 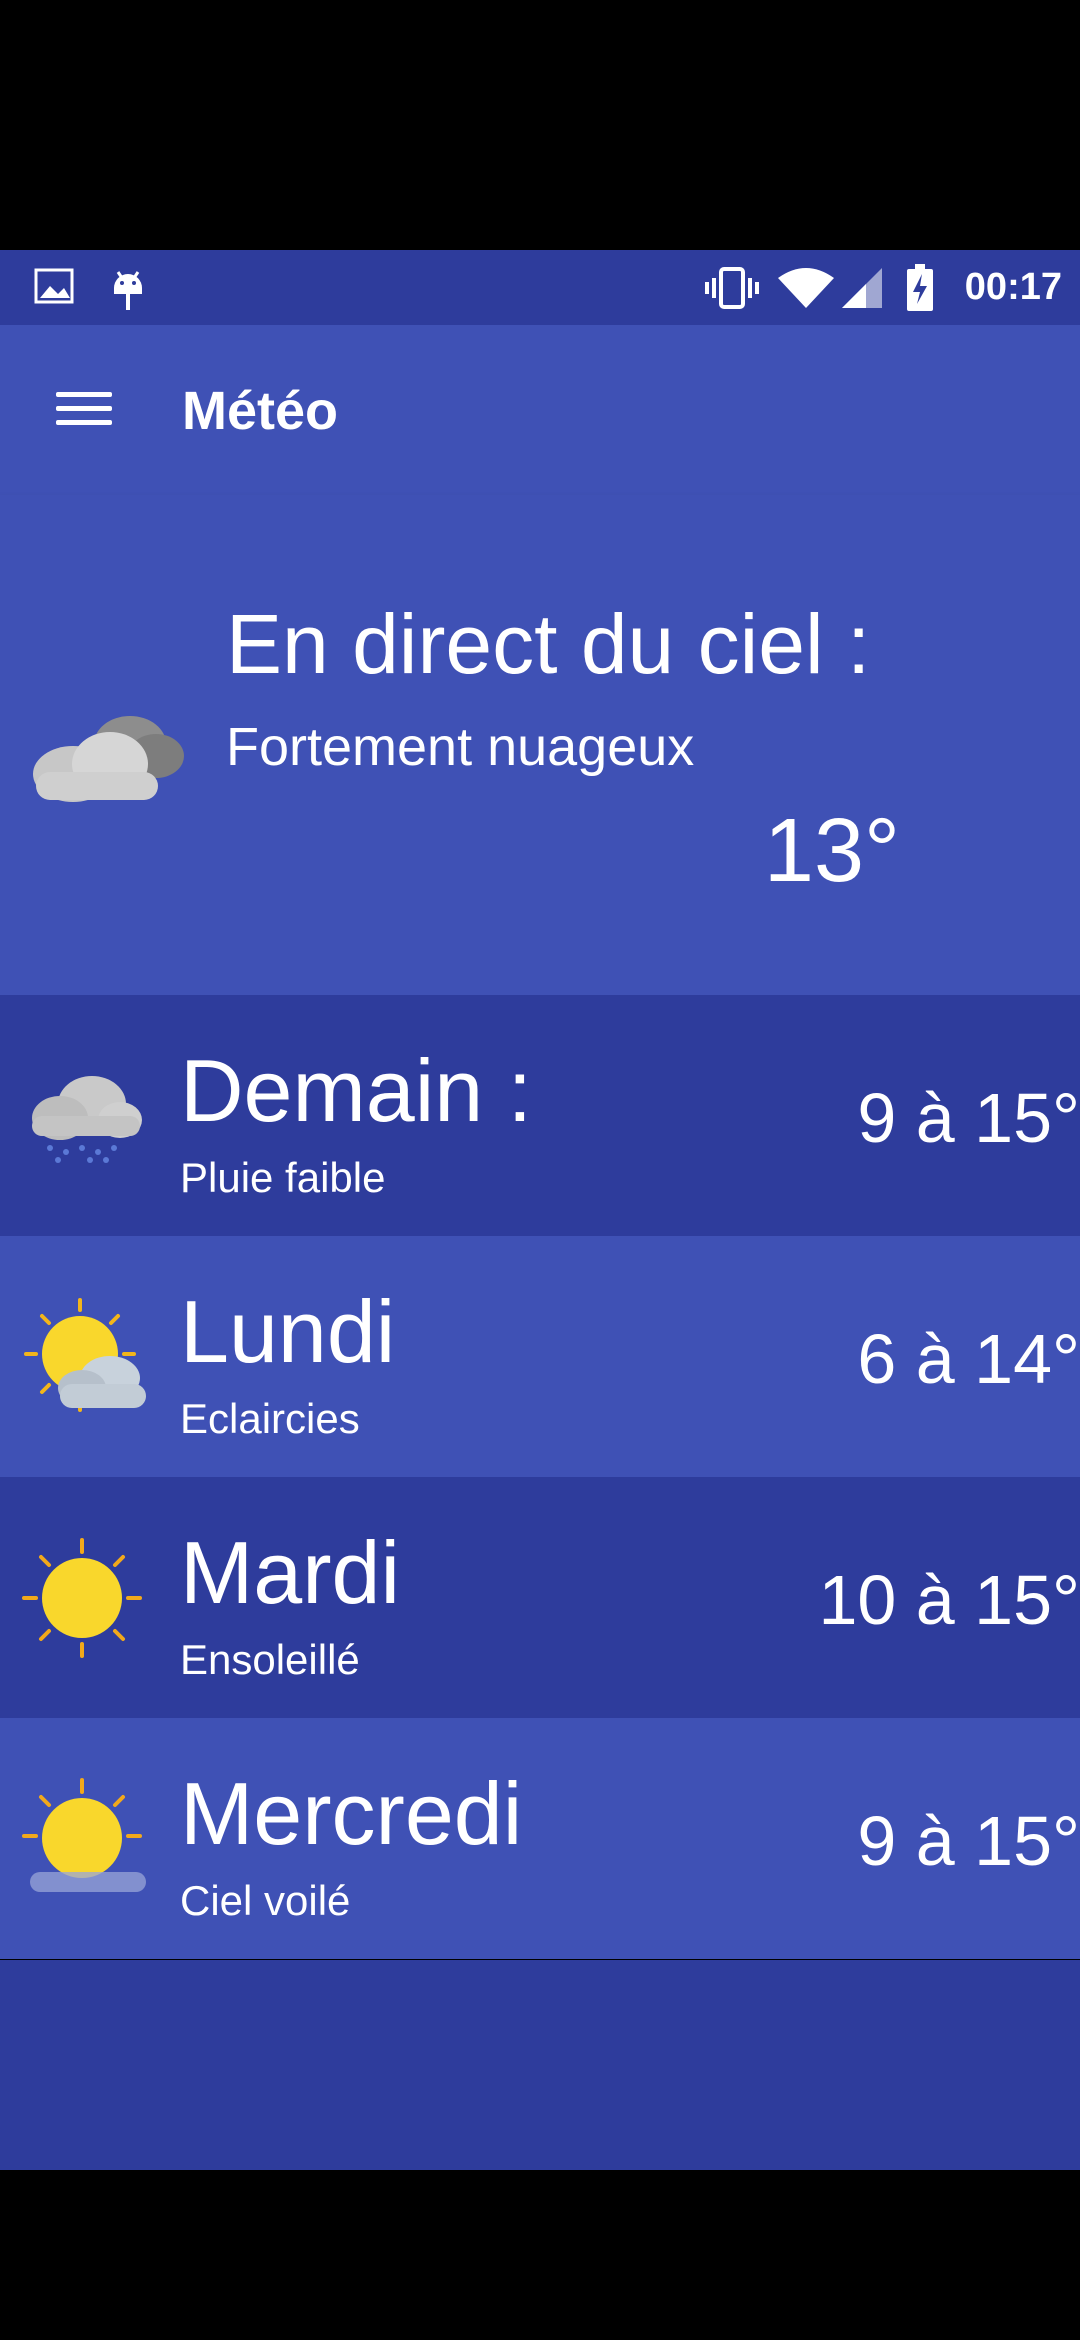 I want to click on current-title: En direct du ciel :, so click(x=548, y=644).